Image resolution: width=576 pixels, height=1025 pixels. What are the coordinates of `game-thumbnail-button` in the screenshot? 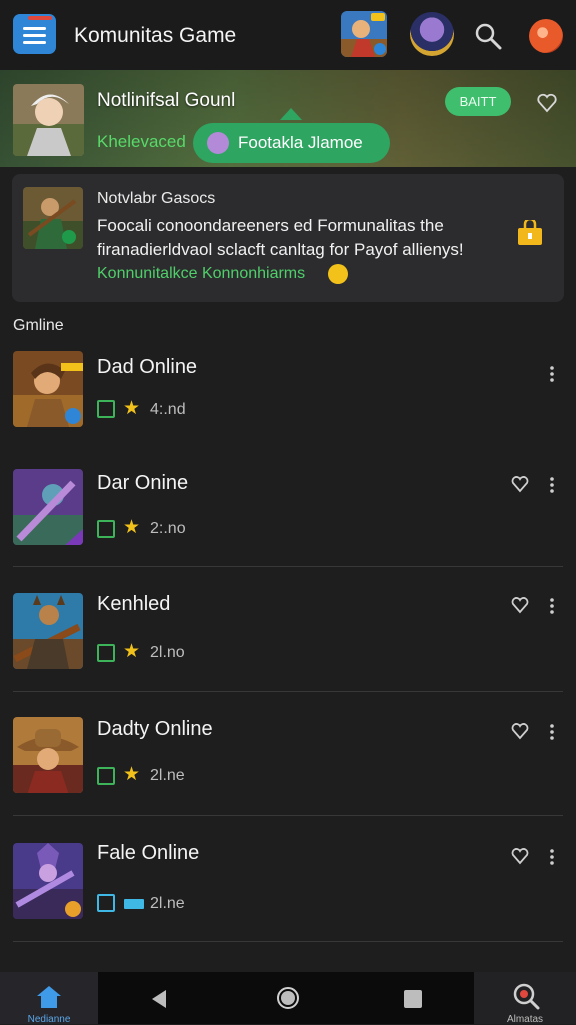 It's located at (364, 34).